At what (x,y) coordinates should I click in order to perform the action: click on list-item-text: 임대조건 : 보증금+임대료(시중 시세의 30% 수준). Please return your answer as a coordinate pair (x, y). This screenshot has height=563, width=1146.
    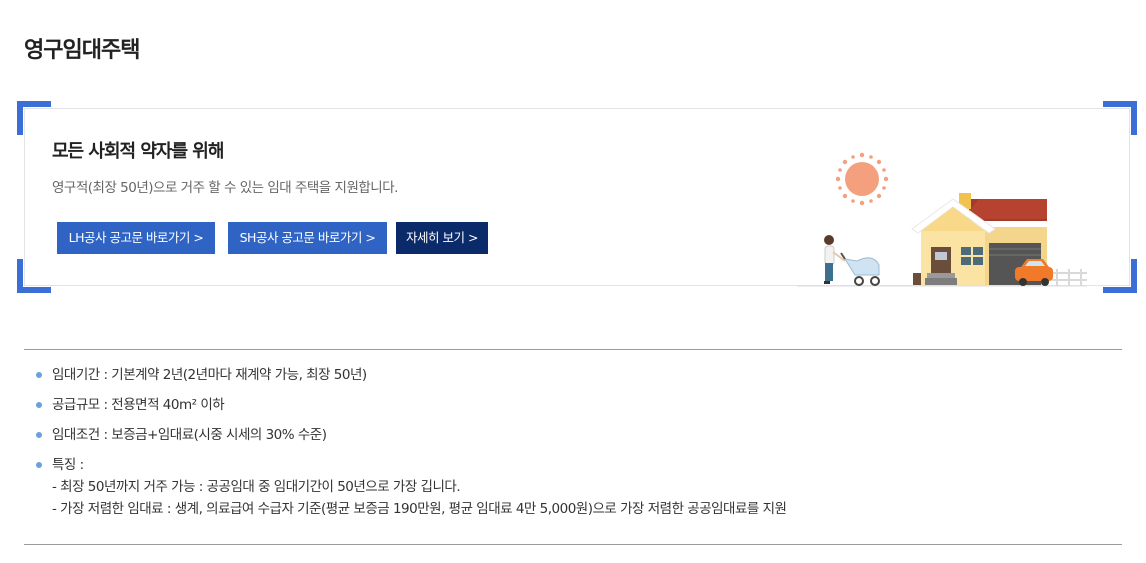
    Looking at the image, I should click on (189, 435).